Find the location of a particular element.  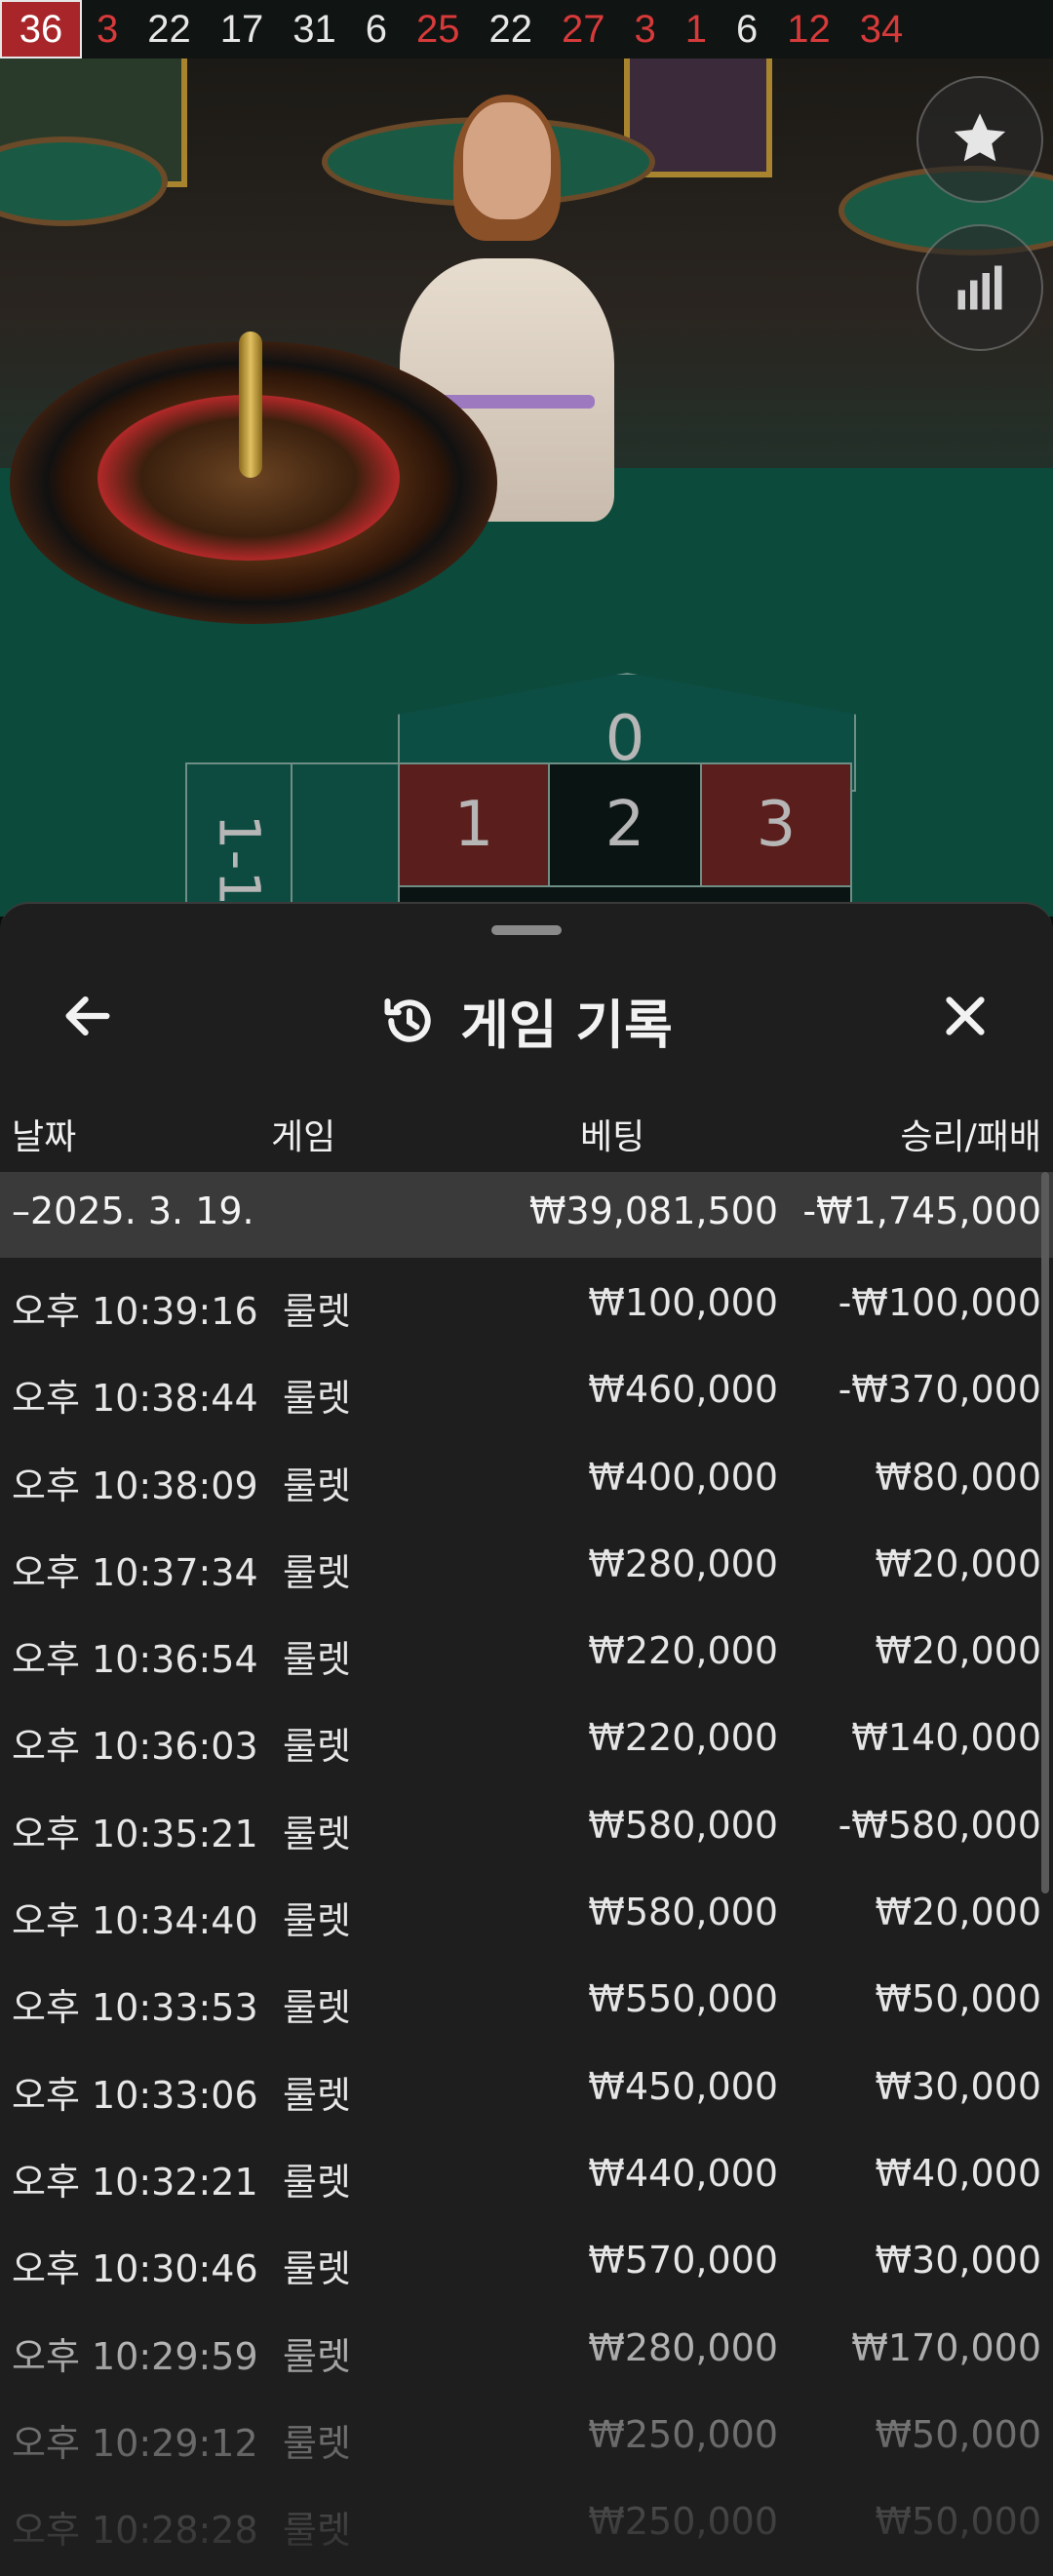

history-row: 오후 10:35:21 룰렛 ₩580,000 -₩580,000 is located at coordinates (526, 1823).